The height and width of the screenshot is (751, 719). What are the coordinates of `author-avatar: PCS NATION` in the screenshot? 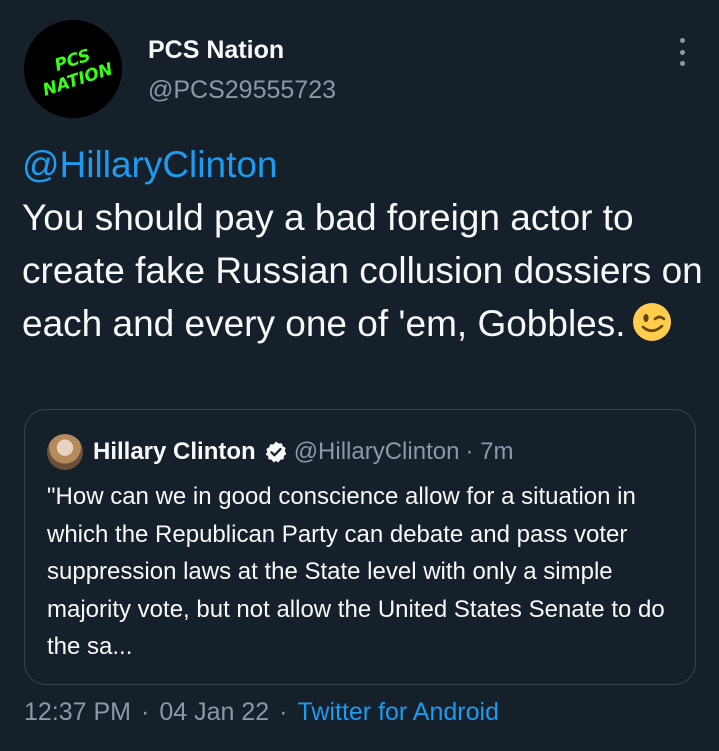 It's located at (73, 69).